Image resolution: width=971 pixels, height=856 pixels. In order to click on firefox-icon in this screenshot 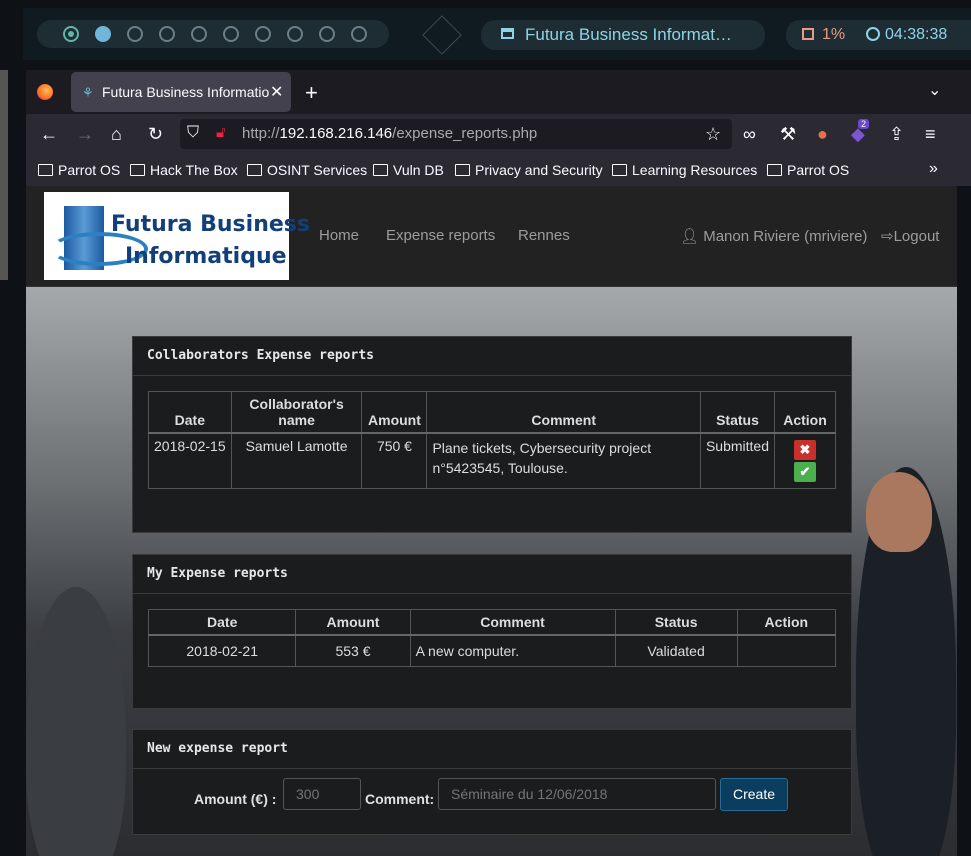, I will do `click(45, 92)`.